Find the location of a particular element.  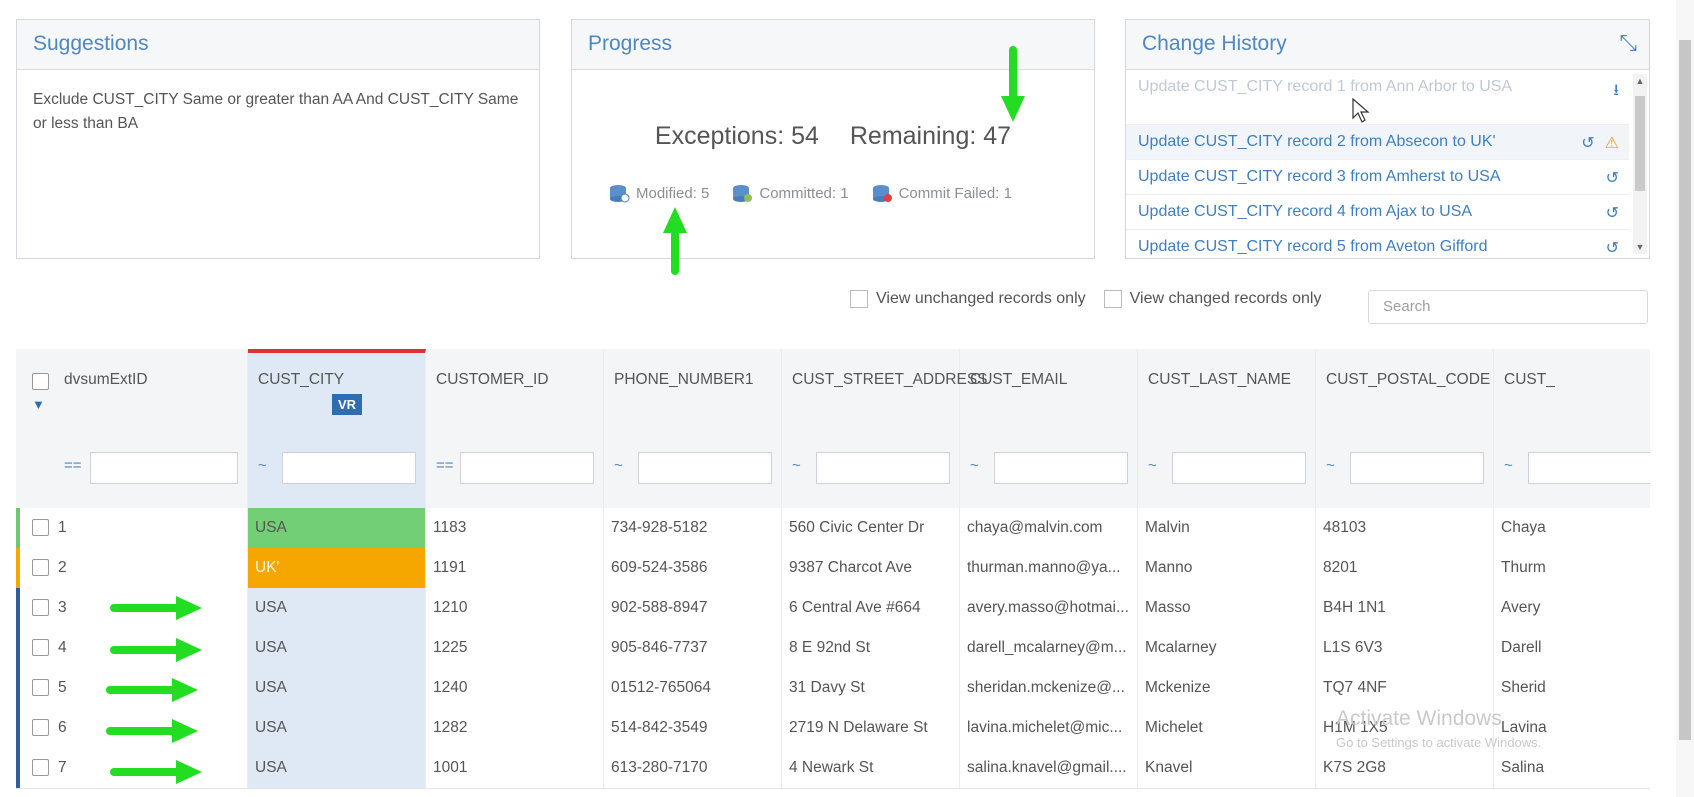

table-cell: 8 E 92nd St is located at coordinates (871, 648).